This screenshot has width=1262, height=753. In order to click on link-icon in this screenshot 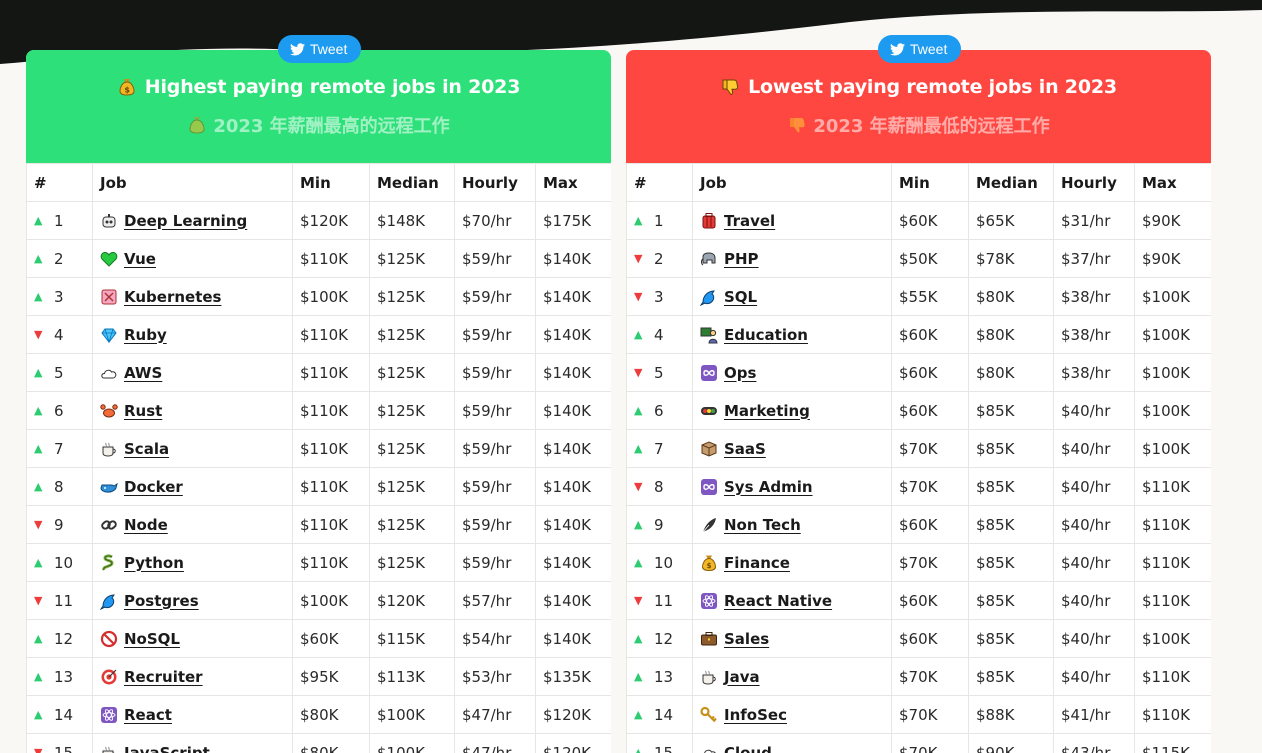, I will do `click(109, 524)`.